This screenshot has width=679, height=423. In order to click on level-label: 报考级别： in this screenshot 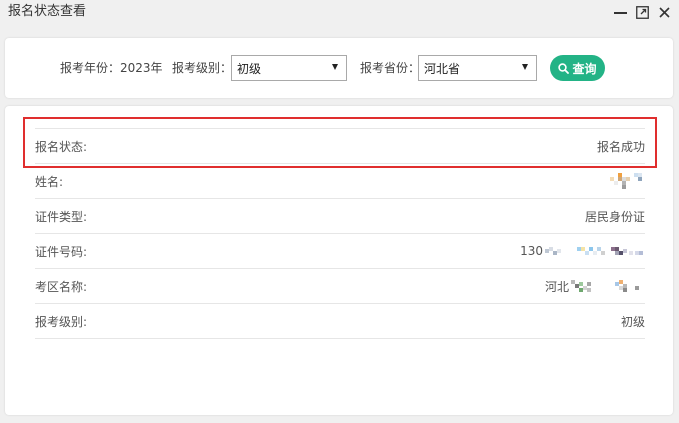, I will do `click(202, 68)`.